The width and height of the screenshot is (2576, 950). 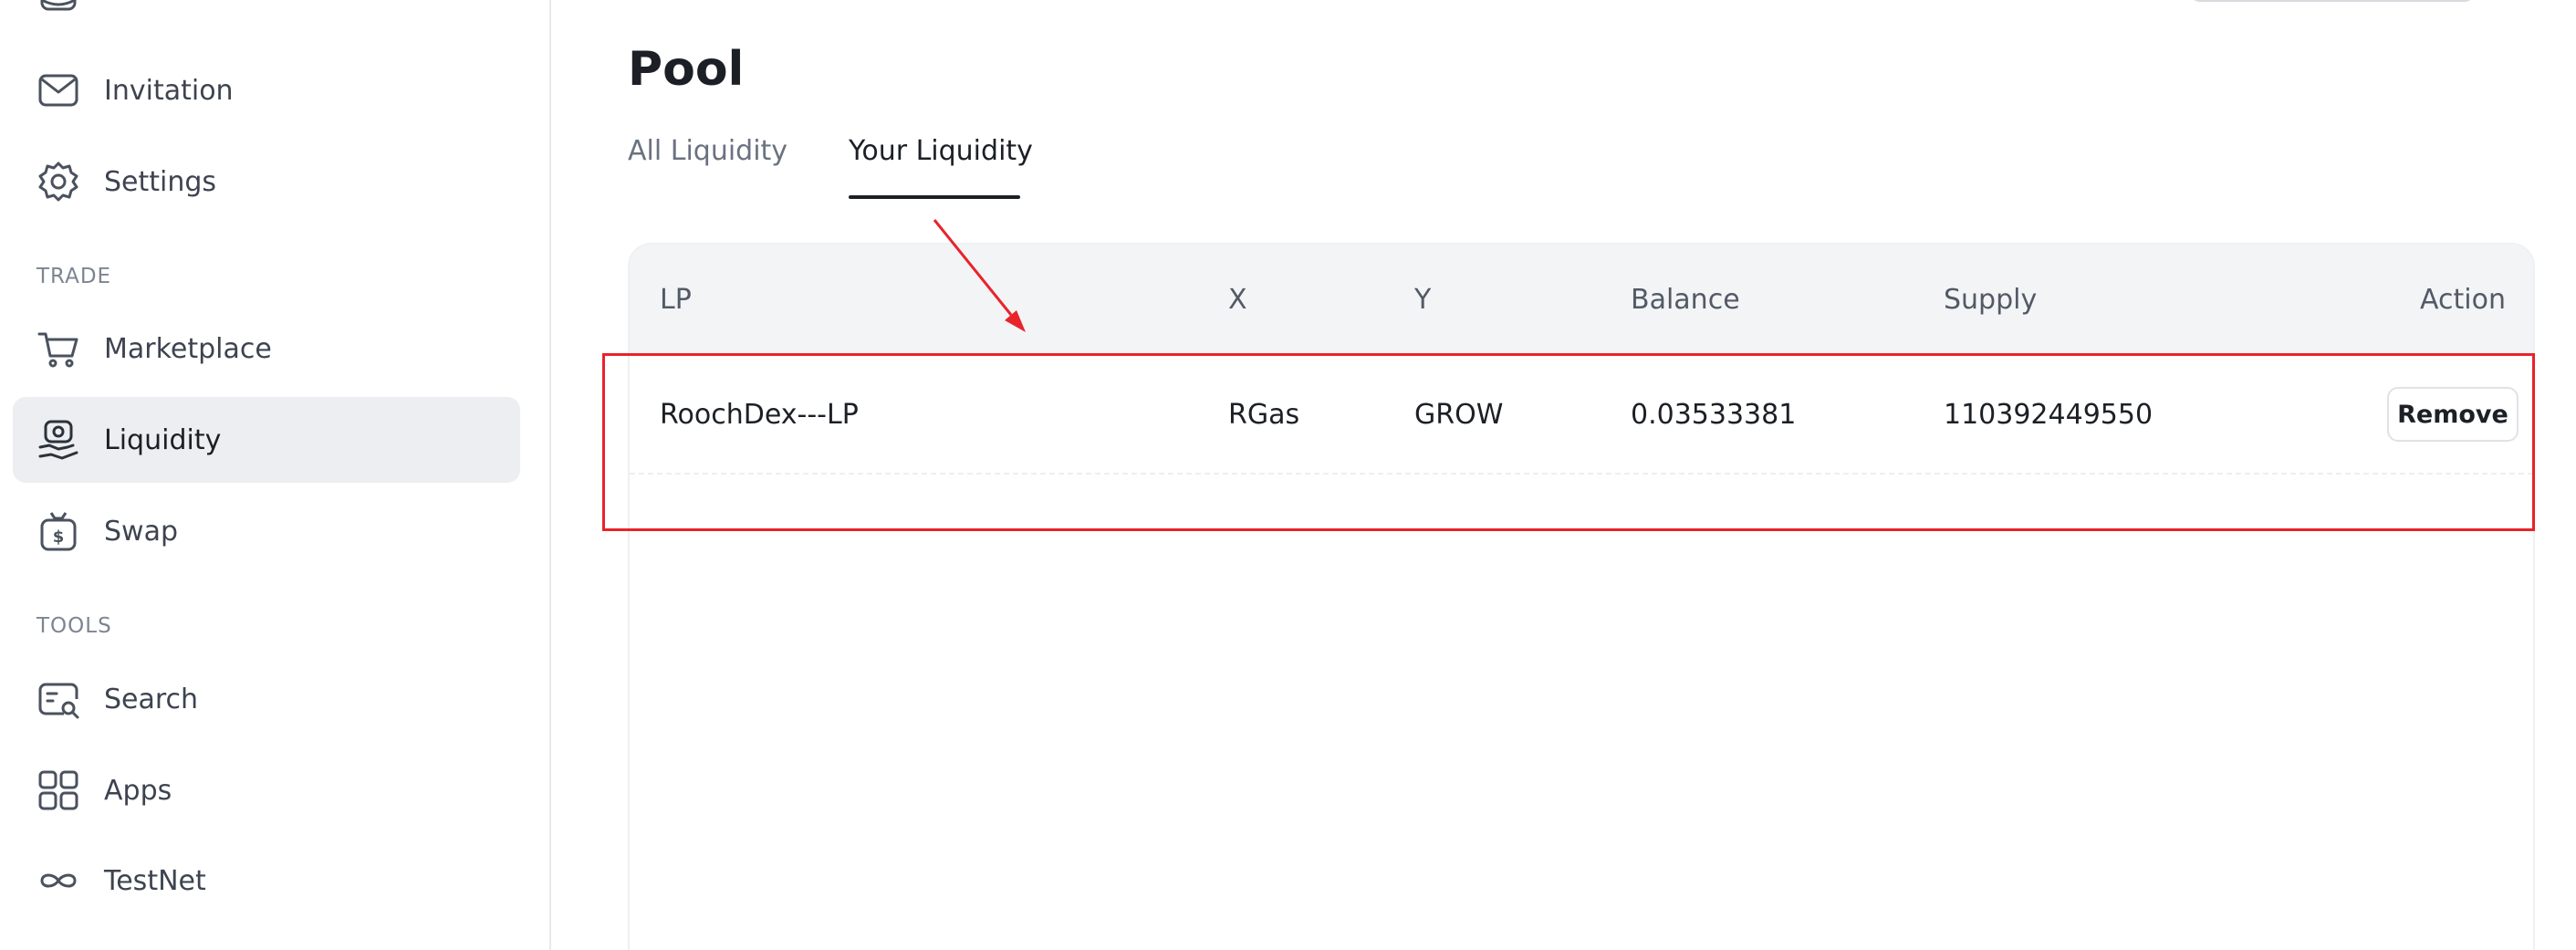 What do you see at coordinates (973, 267) in the screenshot?
I see `annotation-arrow-line` at bounding box center [973, 267].